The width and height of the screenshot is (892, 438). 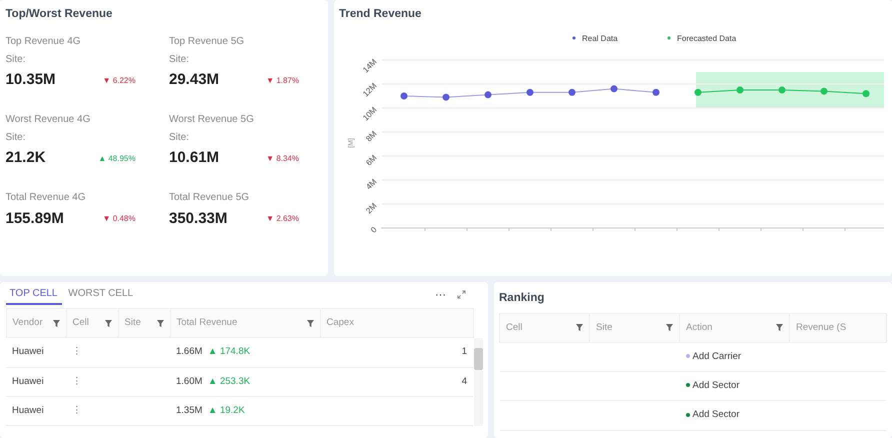 I want to click on action-label: Add Carrier, so click(x=717, y=356).